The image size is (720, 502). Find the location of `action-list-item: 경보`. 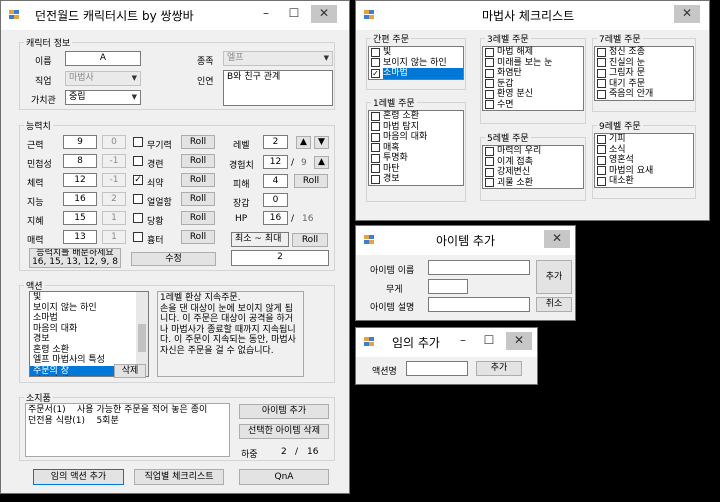

action-list-item: 경보 is located at coordinates (89, 339).